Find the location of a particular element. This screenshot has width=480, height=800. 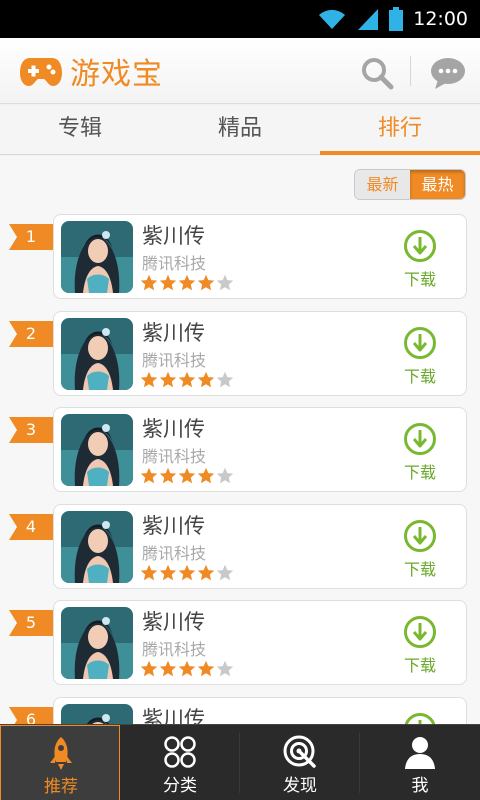

sort-toggle: 最新 最热 is located at coordinates (410, 184).